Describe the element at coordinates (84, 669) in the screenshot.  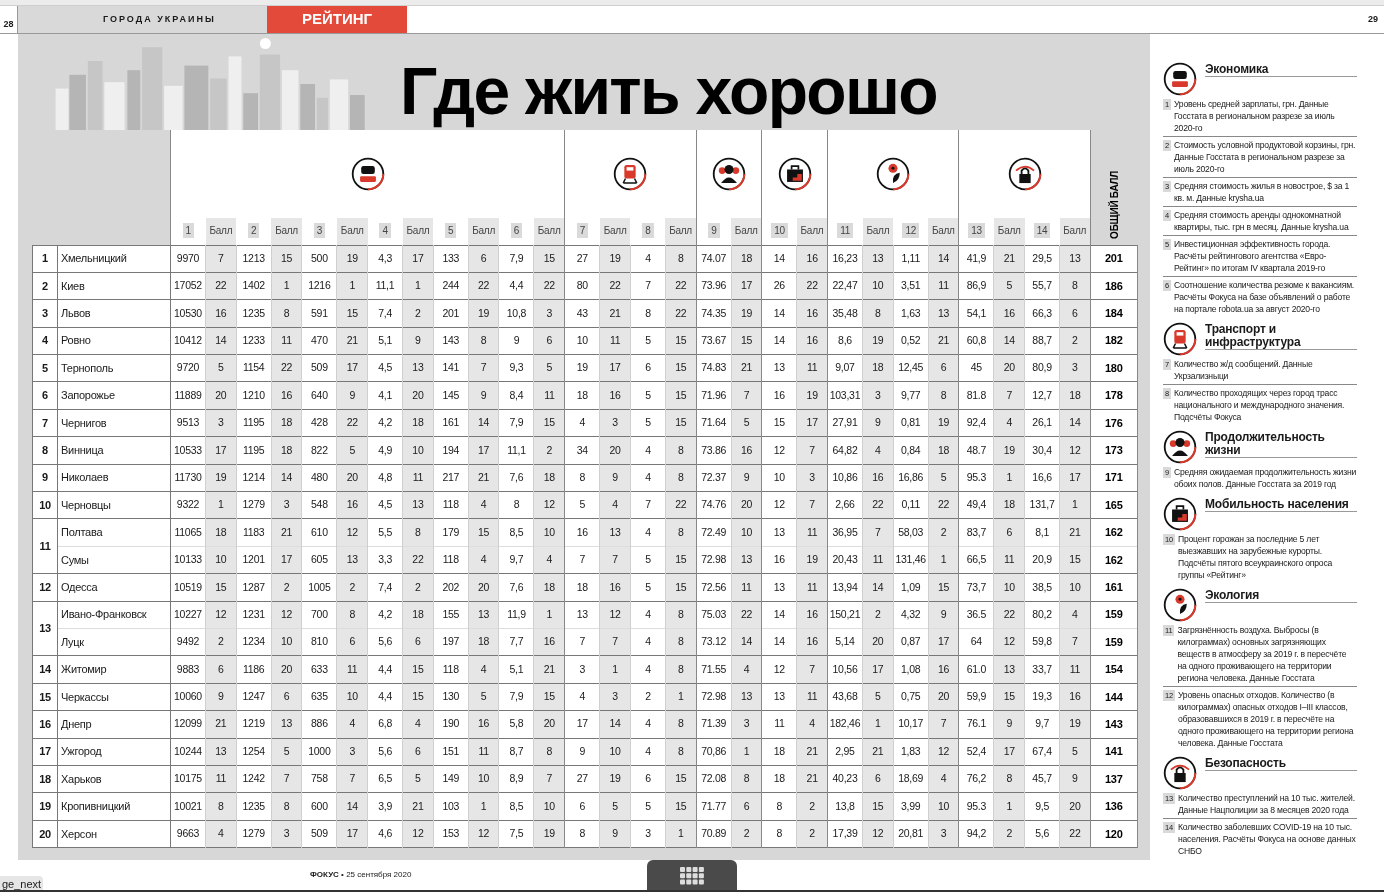
I see `city-name: Житомир` at that location.